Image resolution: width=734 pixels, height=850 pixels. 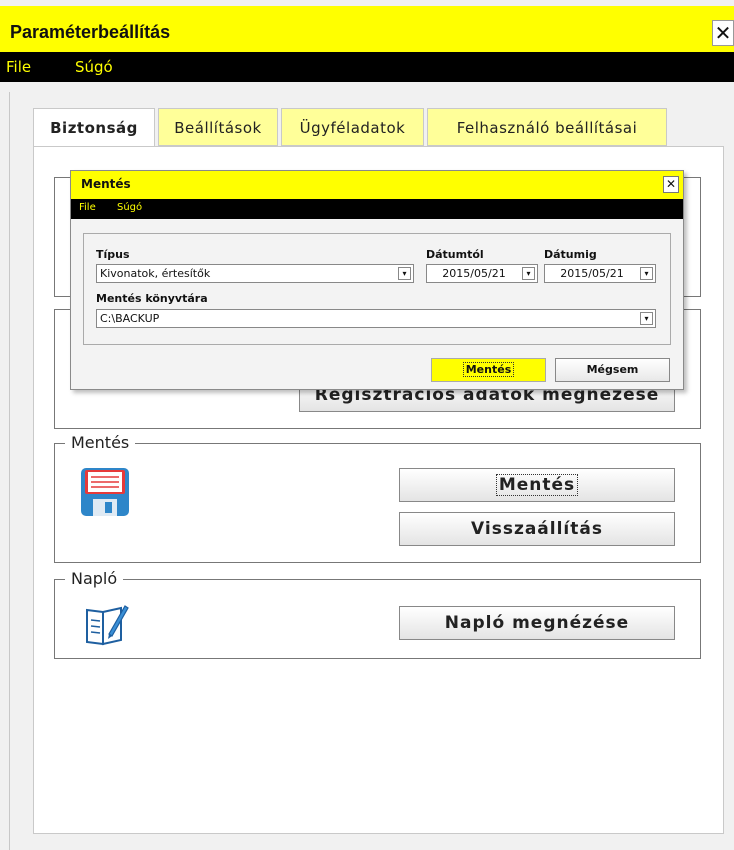 What do you see at coordinates (155, 273) in the screenshot?
I see `type-select-value: Kivonatok, értesítők` at bounding box center [155, 273].